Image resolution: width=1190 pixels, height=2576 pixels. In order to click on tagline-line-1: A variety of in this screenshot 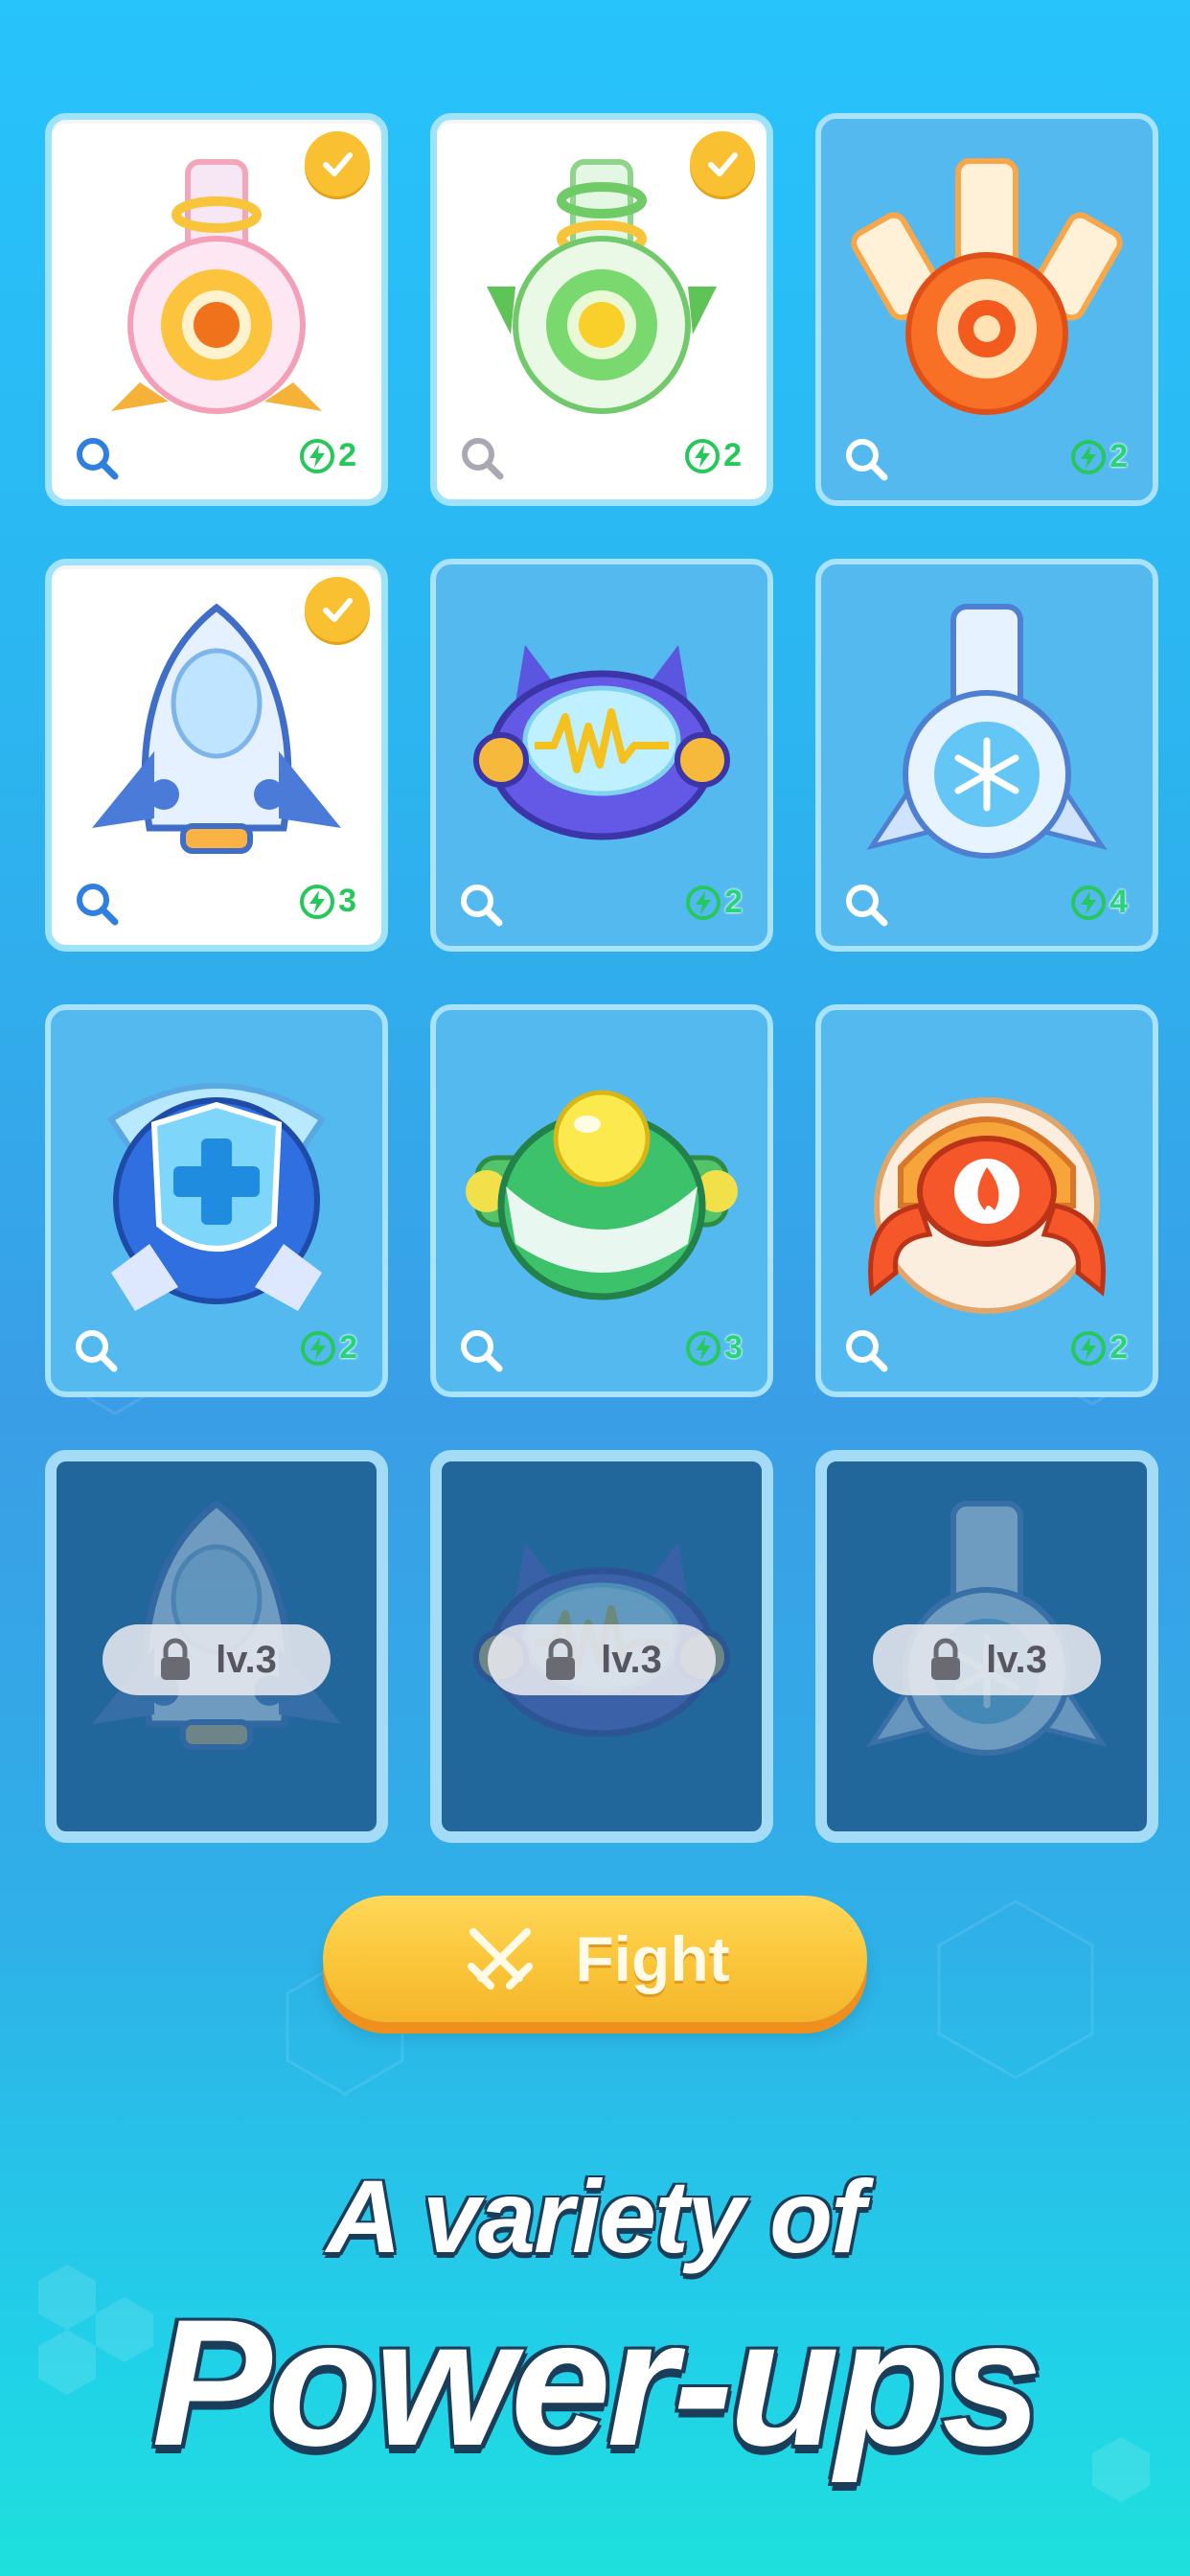, I will do `click(595, 2216)`.